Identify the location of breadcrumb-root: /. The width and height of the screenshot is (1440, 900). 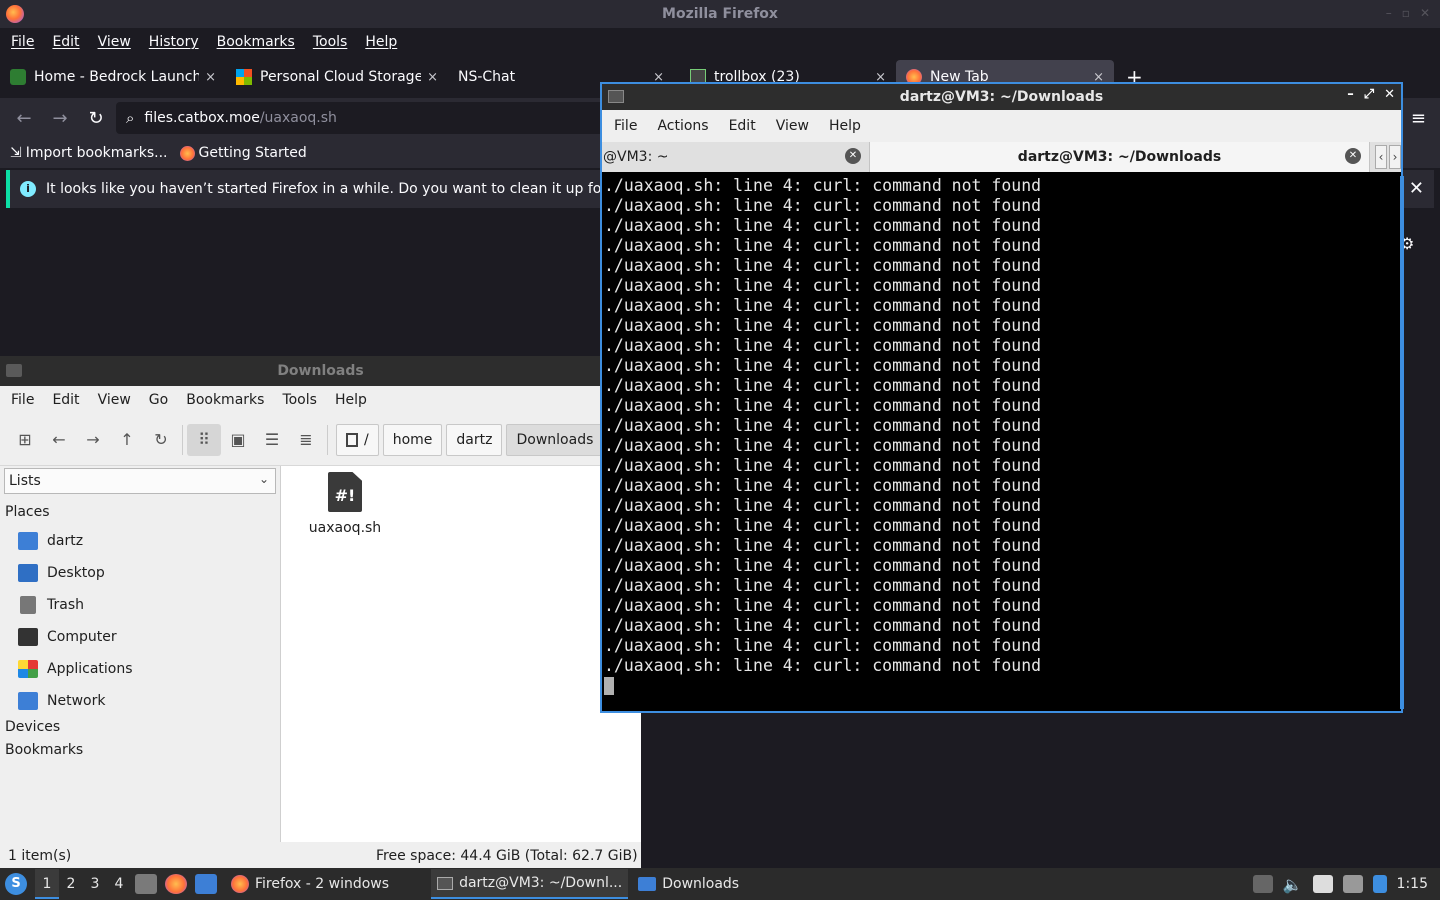
(357, 439).